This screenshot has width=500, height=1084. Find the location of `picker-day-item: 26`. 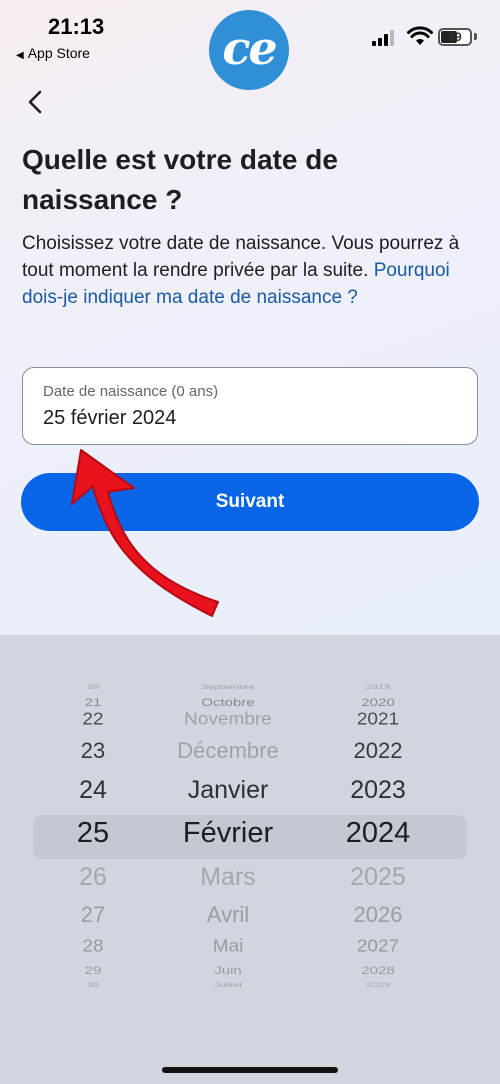

picker-day-item: 26 is located at coordinates (93, 877).